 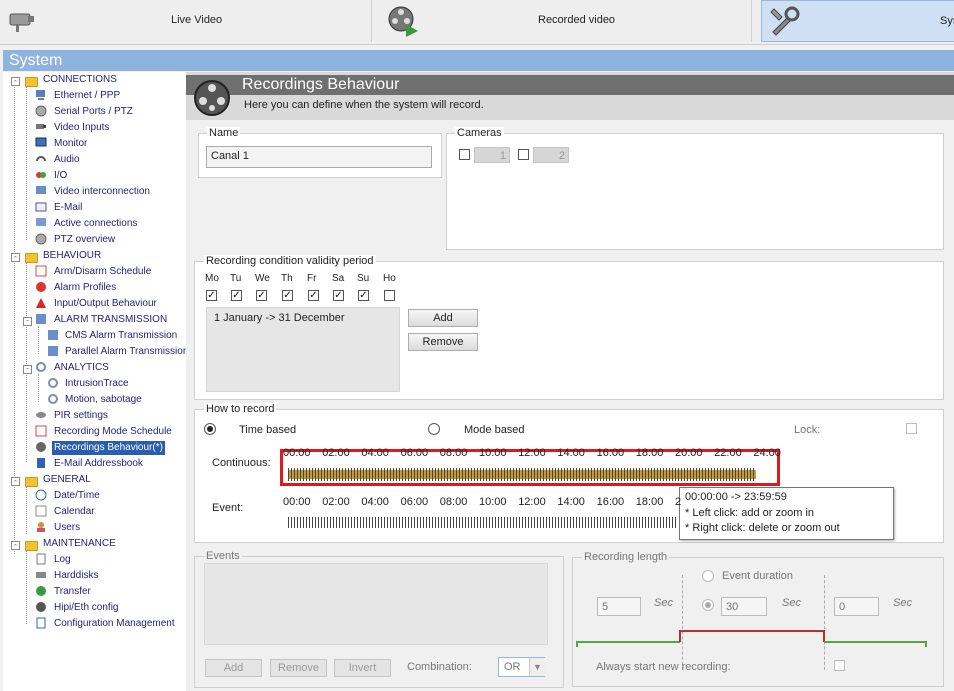 I want to click on continuous-timeline-ticks, so click(x=522, y=474).